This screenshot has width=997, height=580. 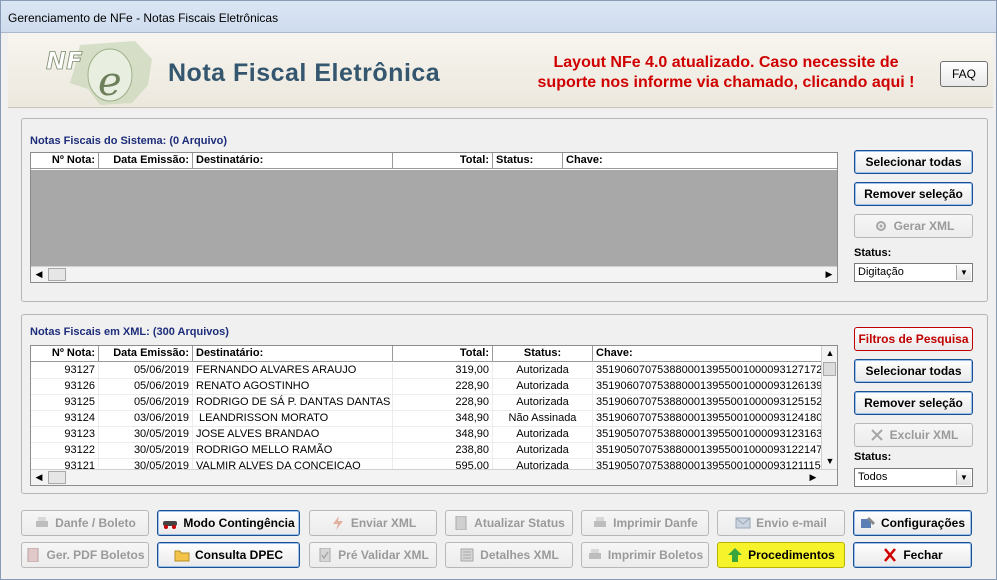 I want to click on send-email-label: Envio e-mail, so click(x=791, y=523).